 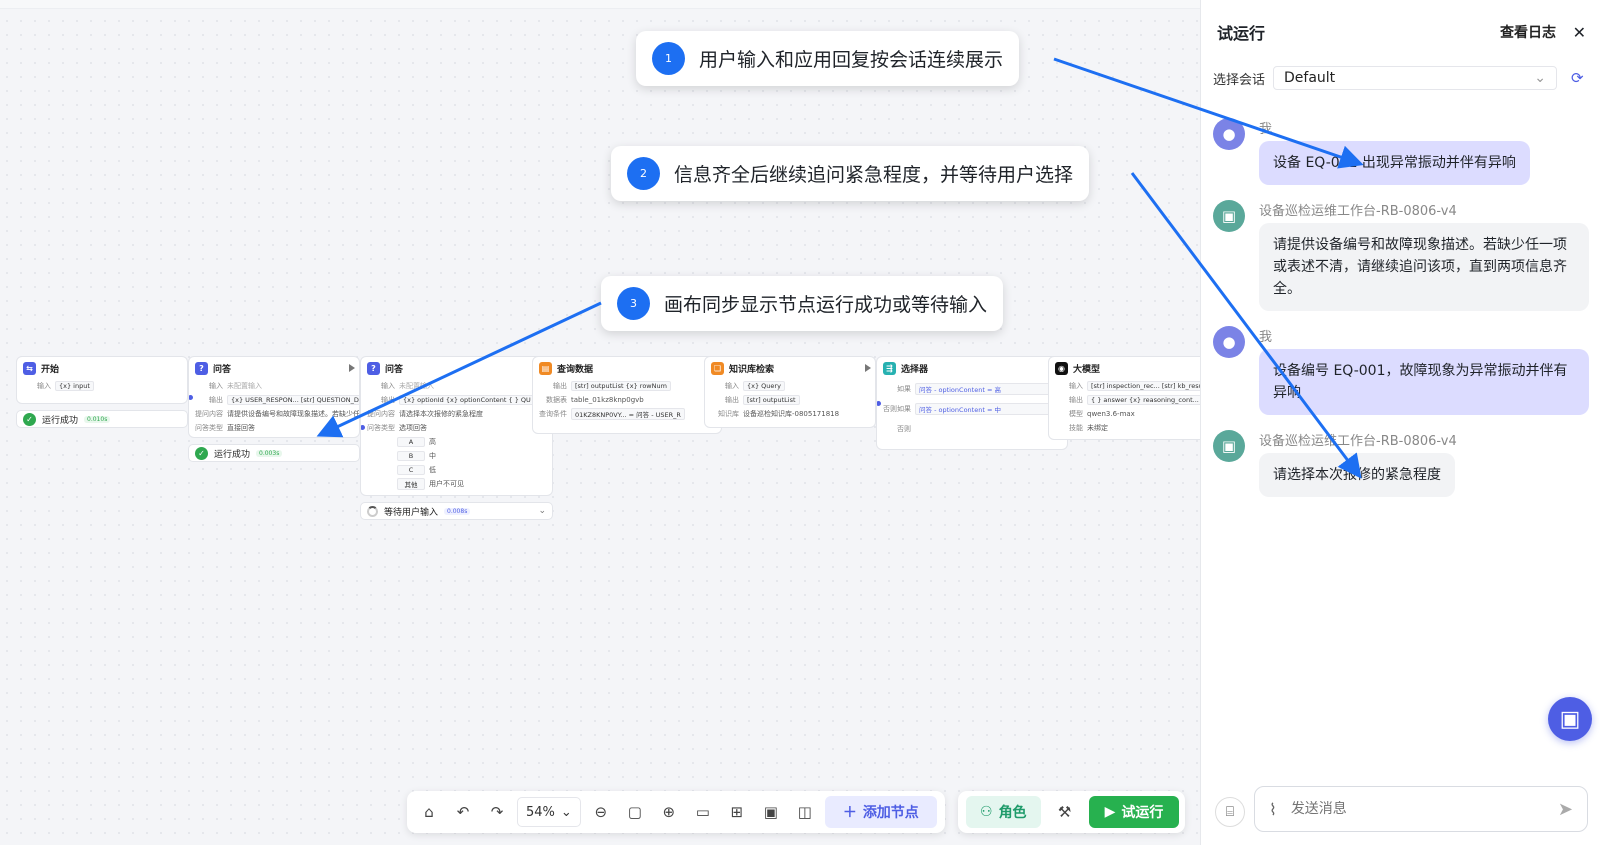 What do you see at coordinates (413, 428) in the screenshot?
I see `row-value: 选项回答` at bounding box center [413, 428].